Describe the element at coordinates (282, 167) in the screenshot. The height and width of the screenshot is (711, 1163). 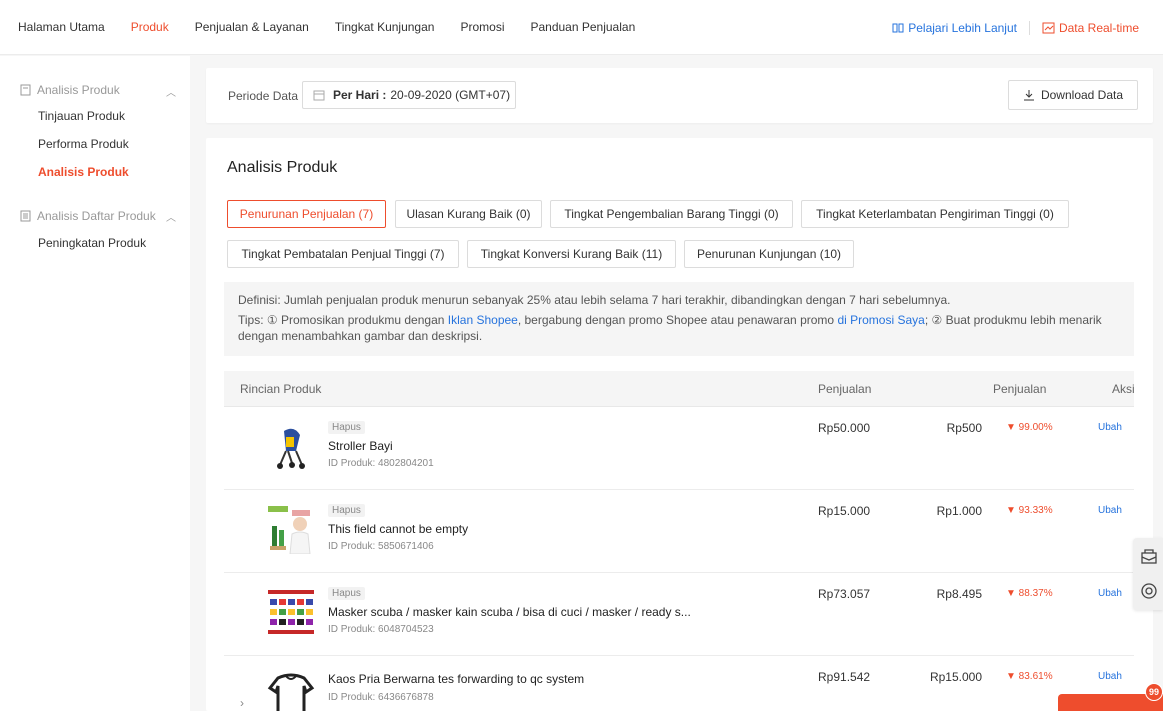
I see `section-title: Analisis Produk` at that location.